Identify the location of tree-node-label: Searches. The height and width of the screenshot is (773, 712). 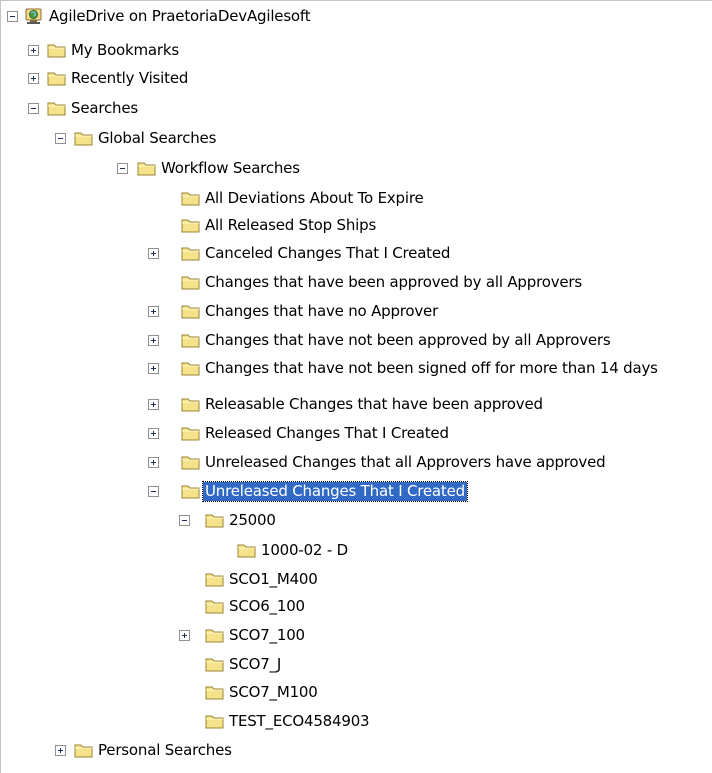
(104, 108).